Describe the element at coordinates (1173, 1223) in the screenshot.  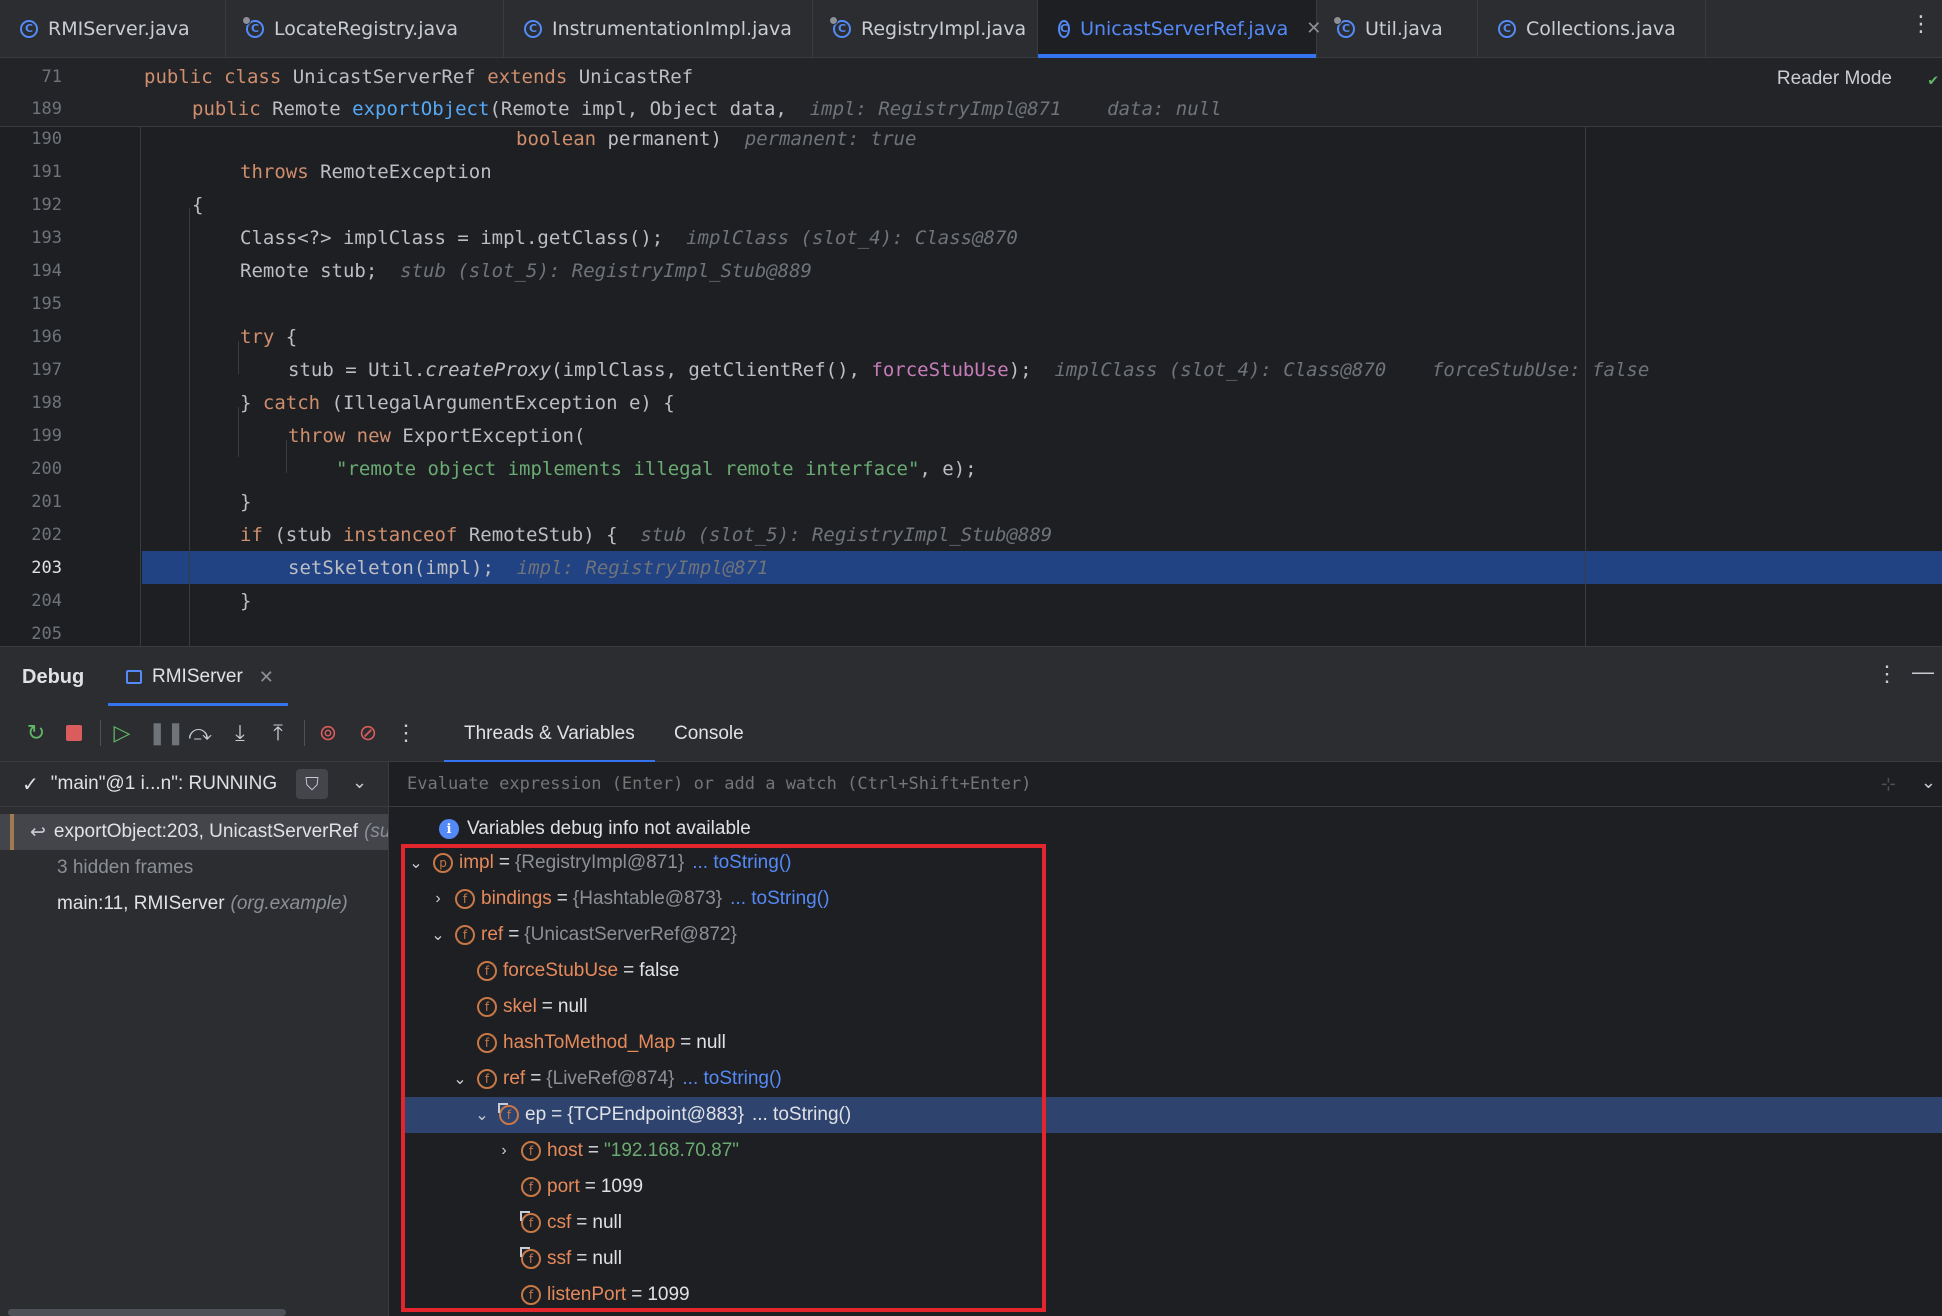
I see `variable-row: · f csf=null` at that location.